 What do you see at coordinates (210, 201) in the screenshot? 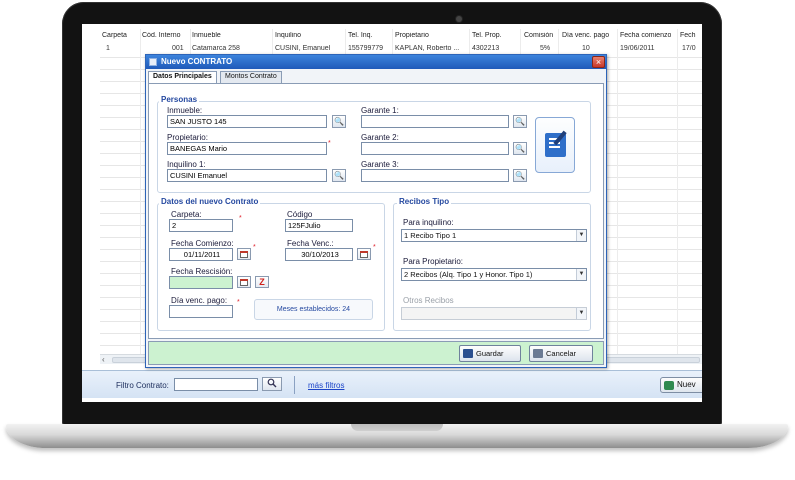
I see `contrato-title: Datos del nuevo Contrato` at bounding box center [210, 201].